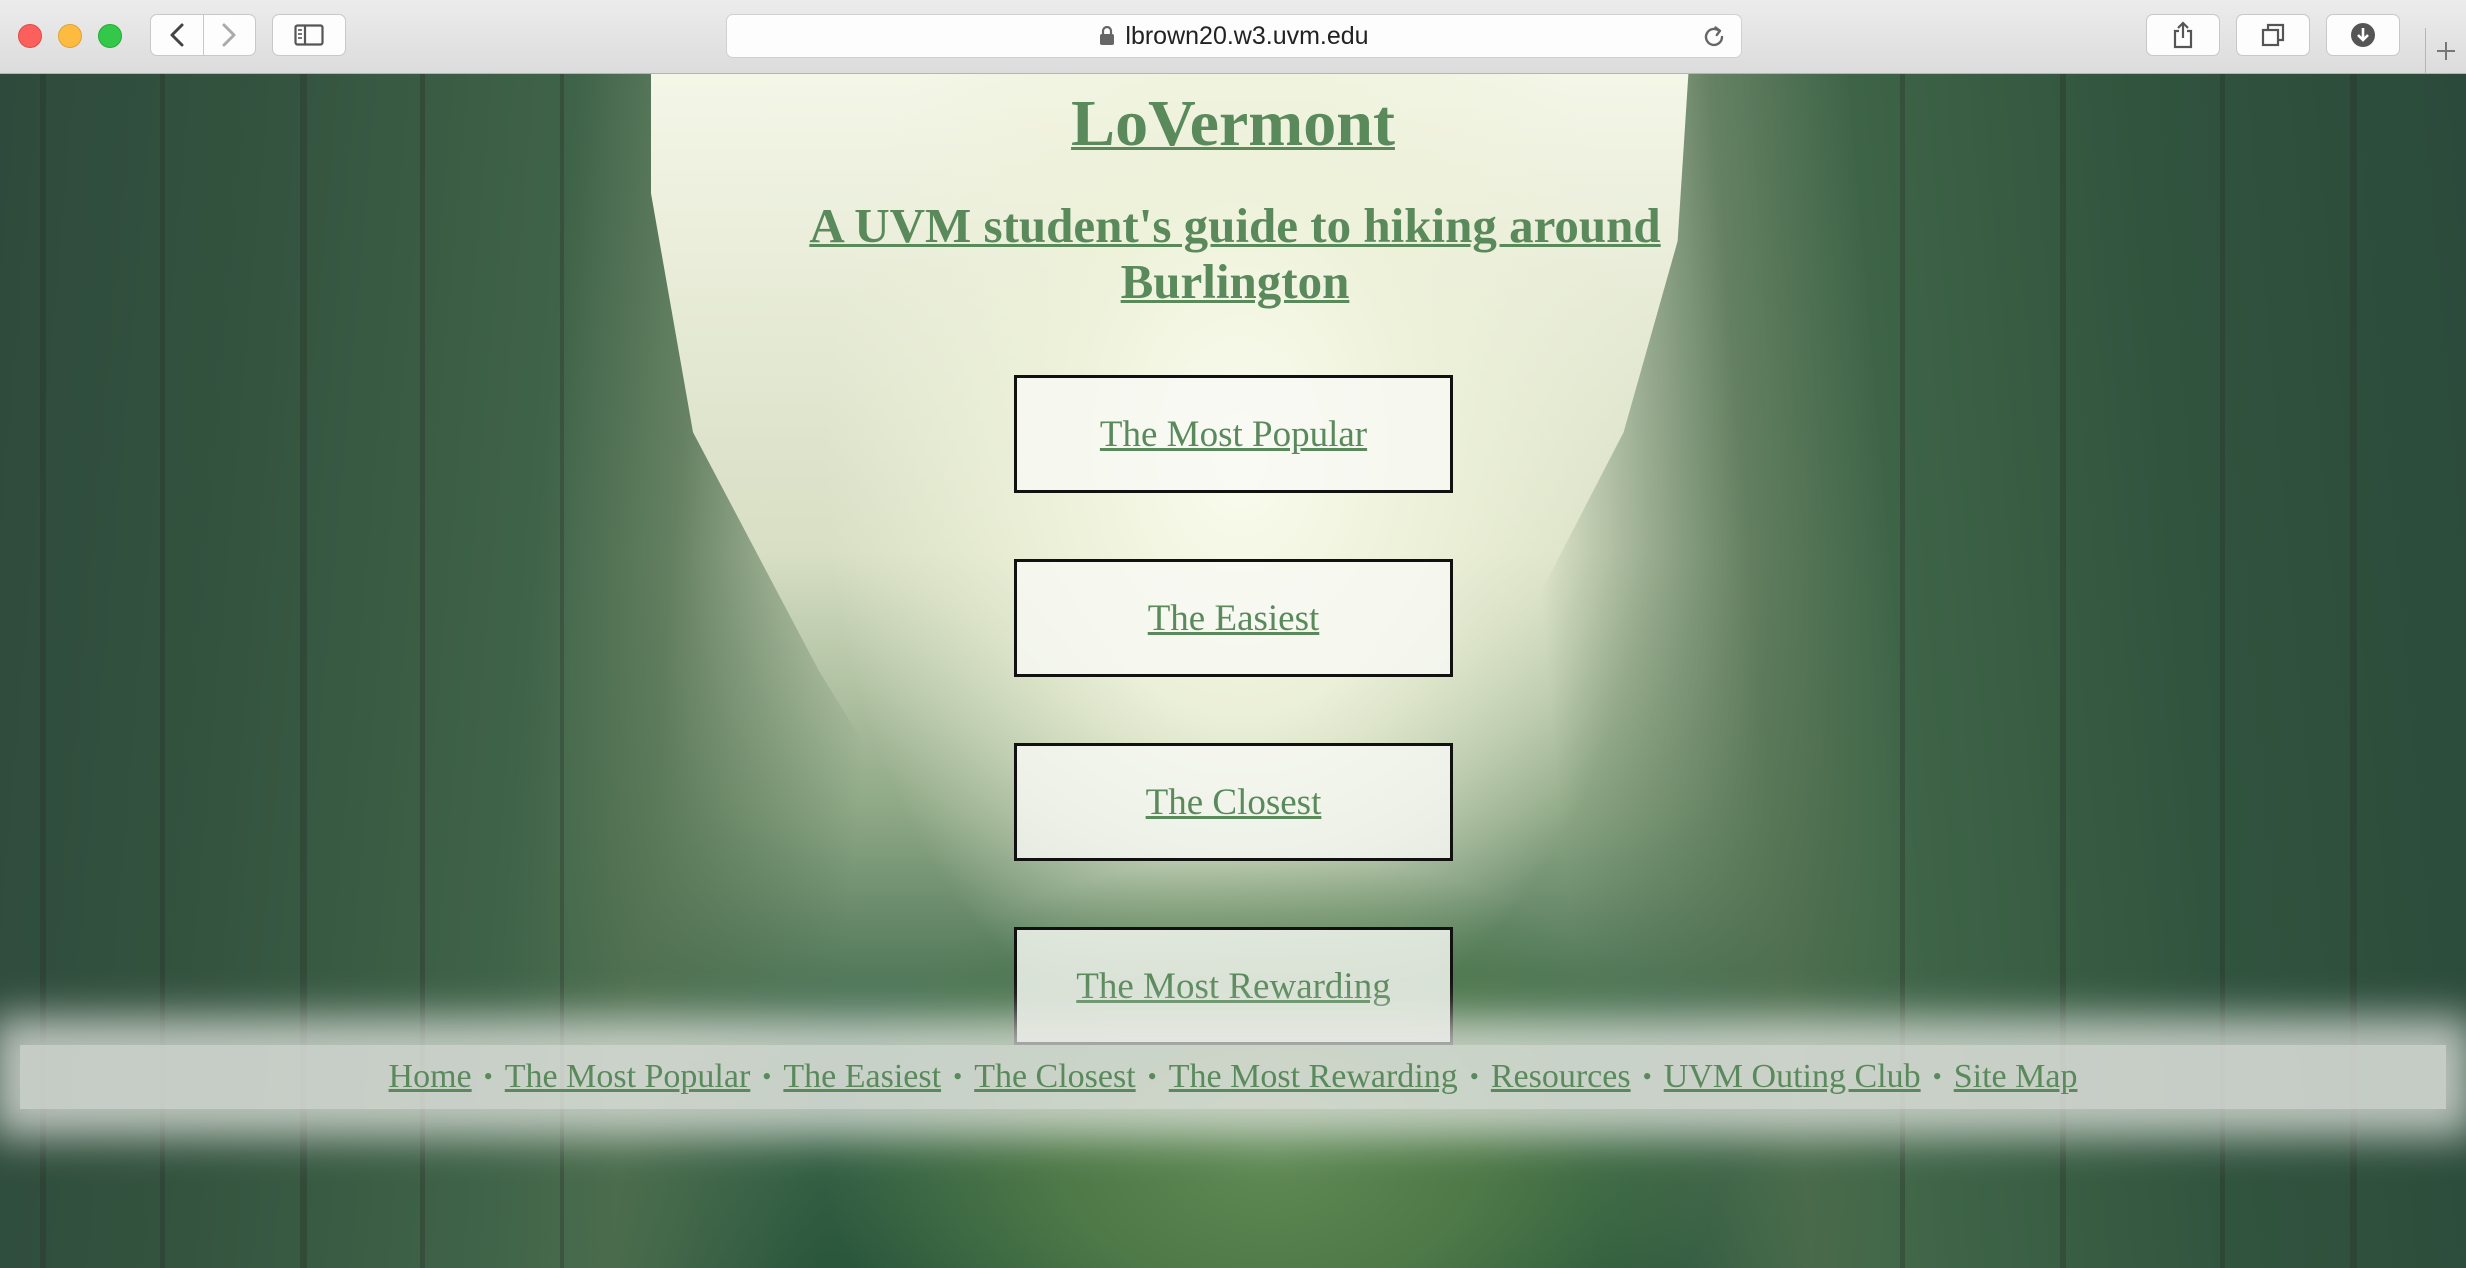 The width and height of the screenshot is (2466, 1268). I want to click on forward-button, so click(229, 35).